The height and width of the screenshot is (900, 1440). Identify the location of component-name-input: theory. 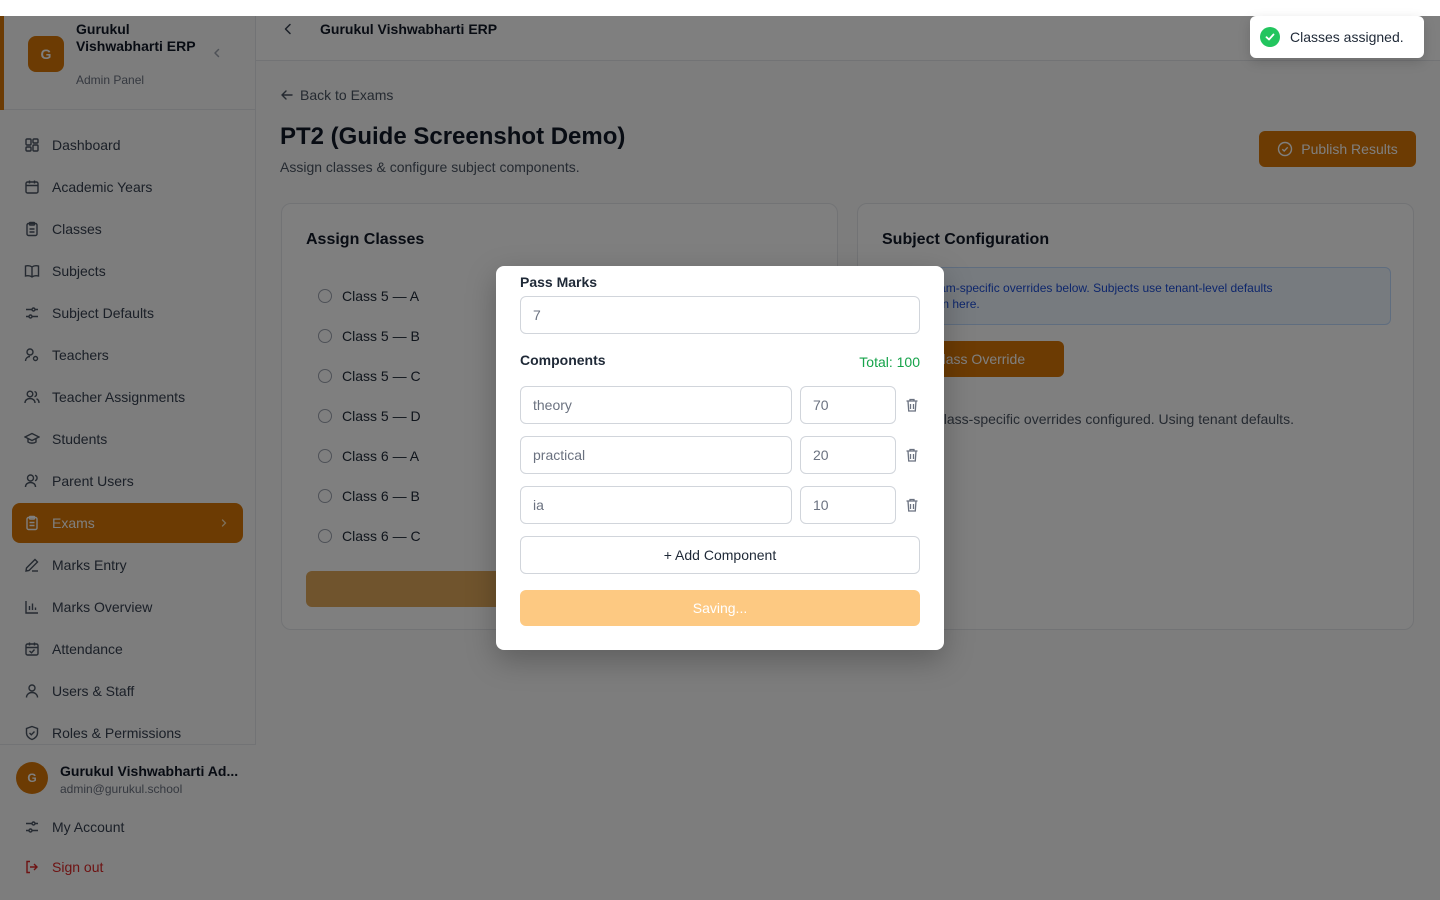
(656, 405).